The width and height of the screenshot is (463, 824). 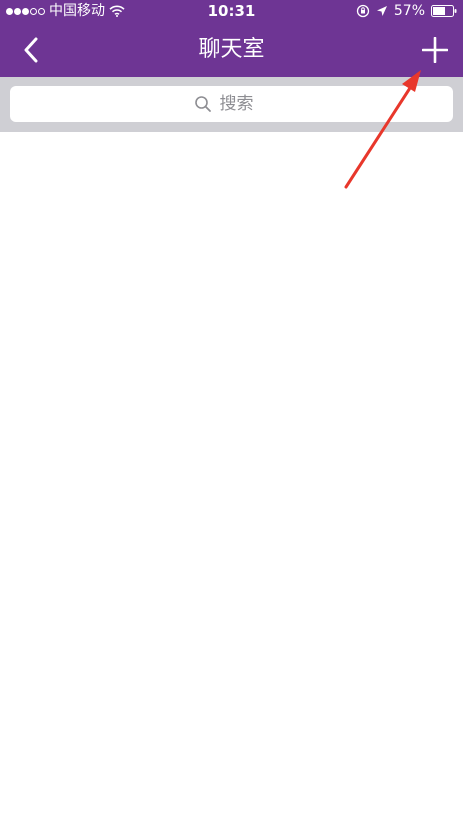 I want to click on status-right: 57%, so click(x=406, y=11).